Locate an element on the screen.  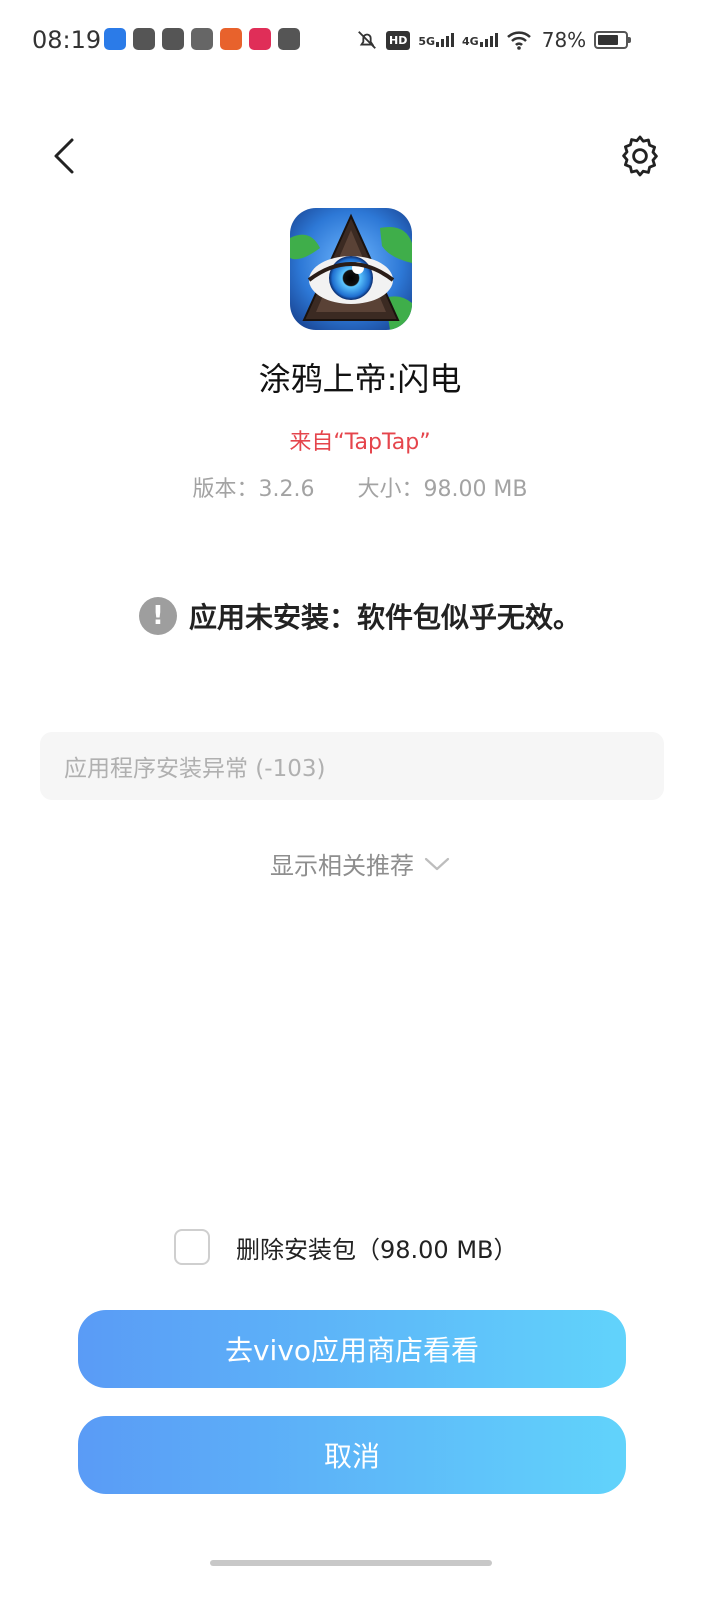
warning-icon: ! is located at coordinates (157, 616).